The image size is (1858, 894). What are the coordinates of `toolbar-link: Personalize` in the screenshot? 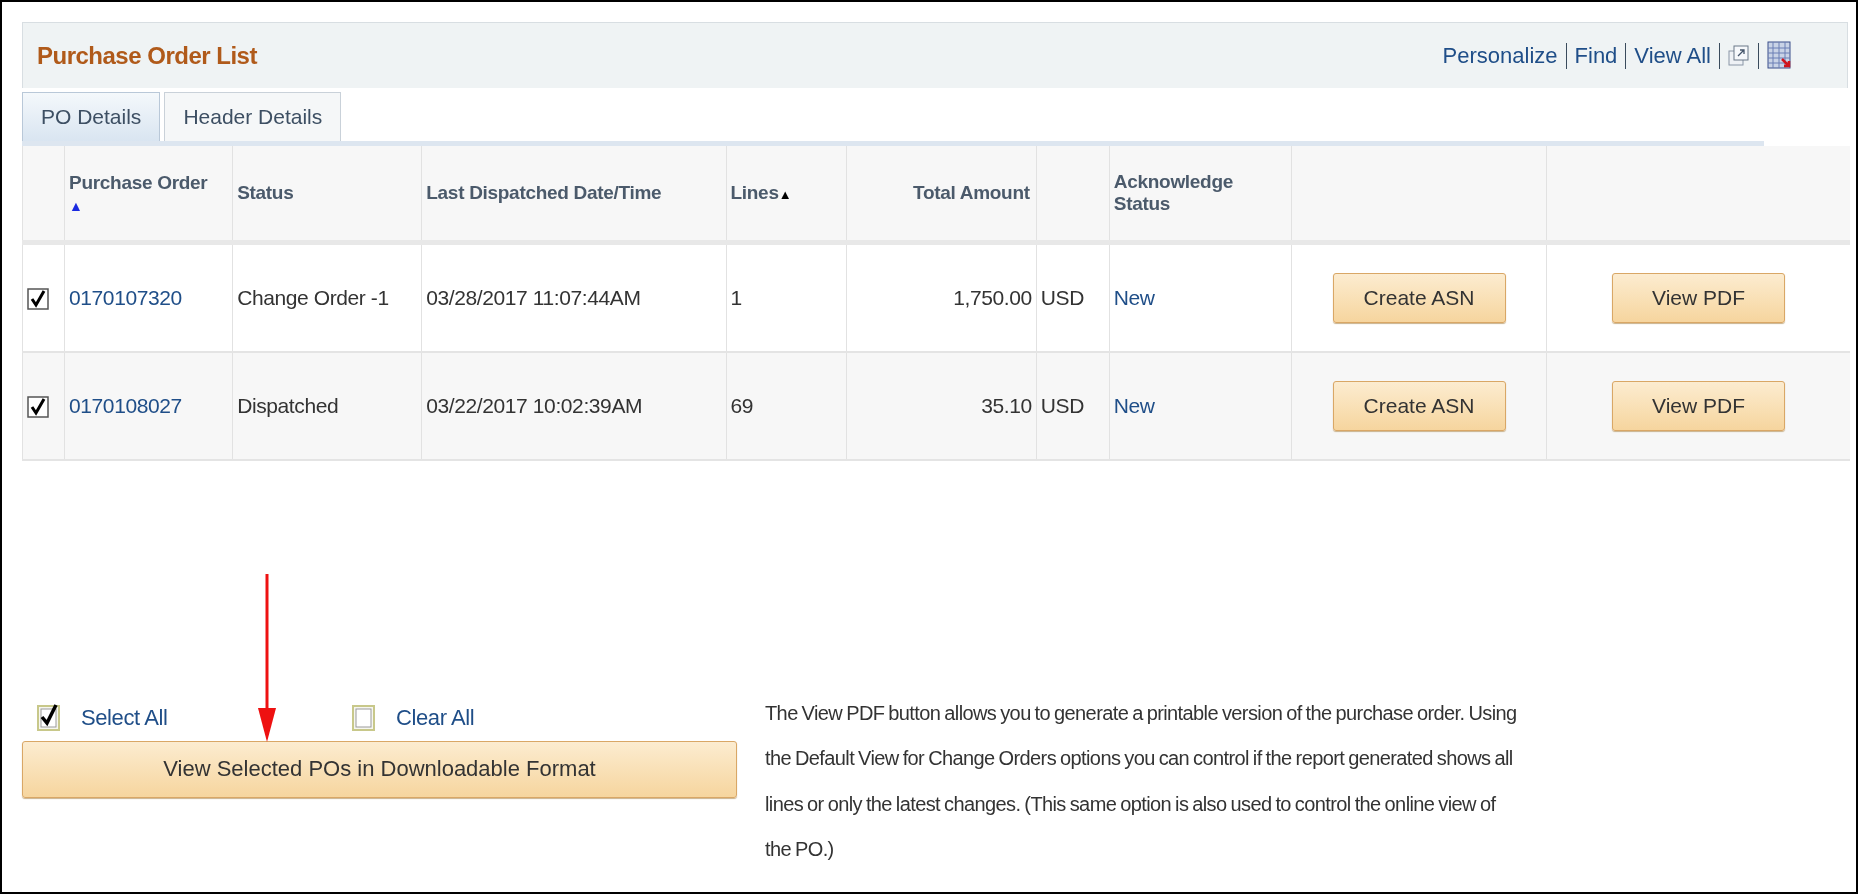 It's located at (1500, 55).